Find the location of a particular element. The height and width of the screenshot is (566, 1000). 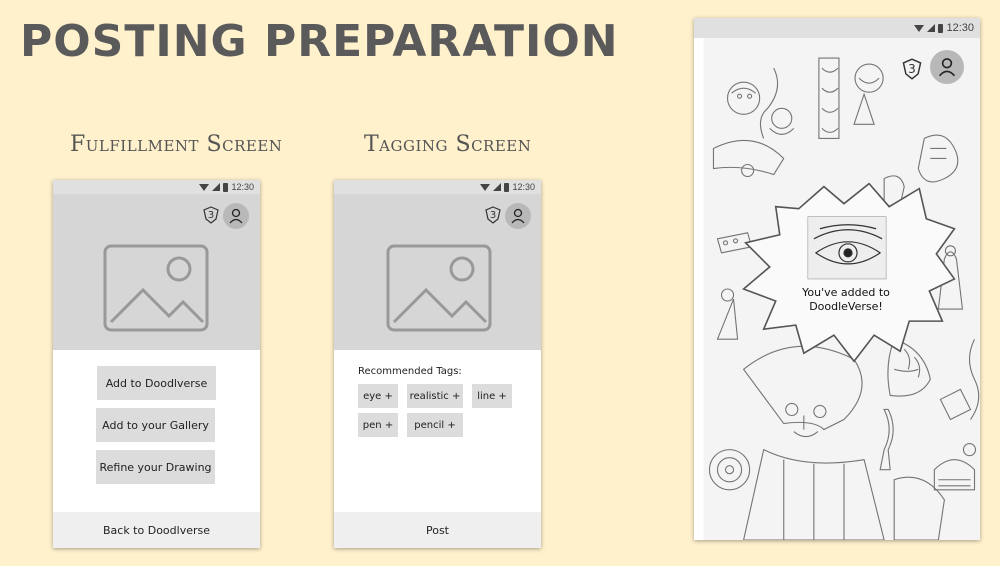

page-title: POSTING PREPARATION is located at coordinates (319, 41).